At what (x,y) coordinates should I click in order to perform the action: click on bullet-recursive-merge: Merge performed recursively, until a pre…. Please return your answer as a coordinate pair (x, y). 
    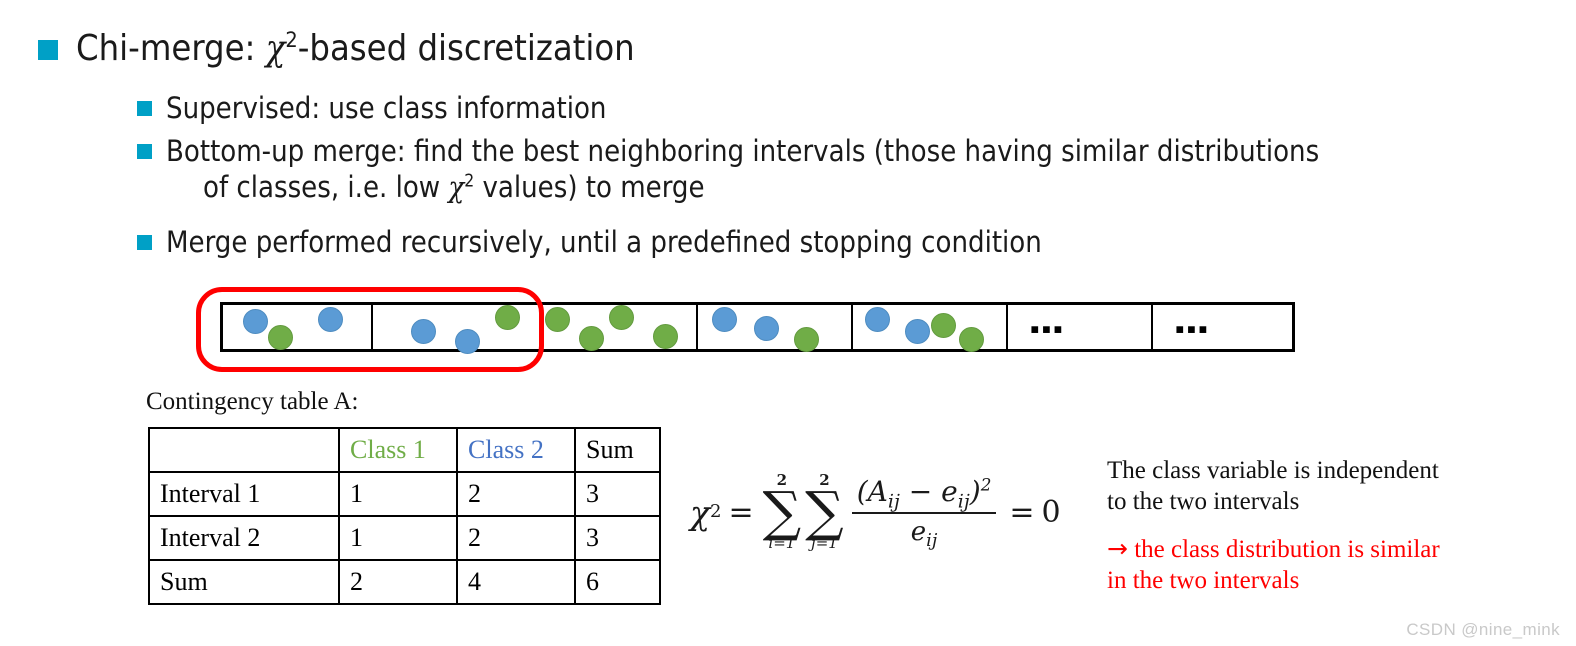
    Looking at the image, I should click on (589, 242).